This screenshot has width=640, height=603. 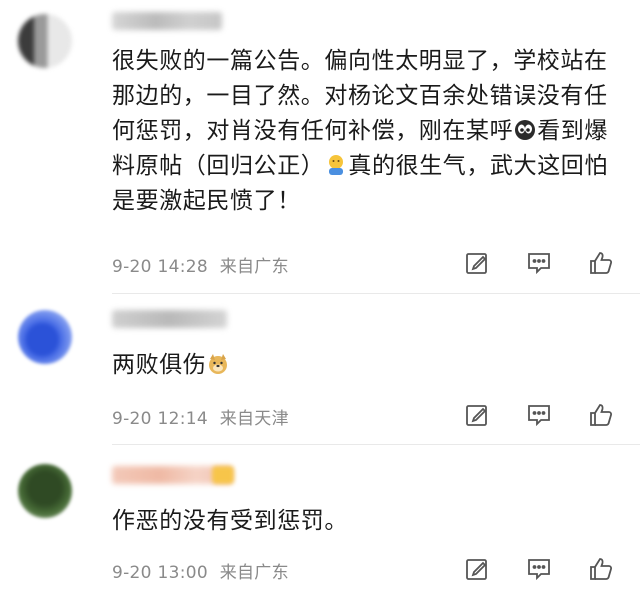 What do you see at coordinates (254, 419) in the screenshot?
I see `comment-location: 来自天津` at bounding box center [254, 419].